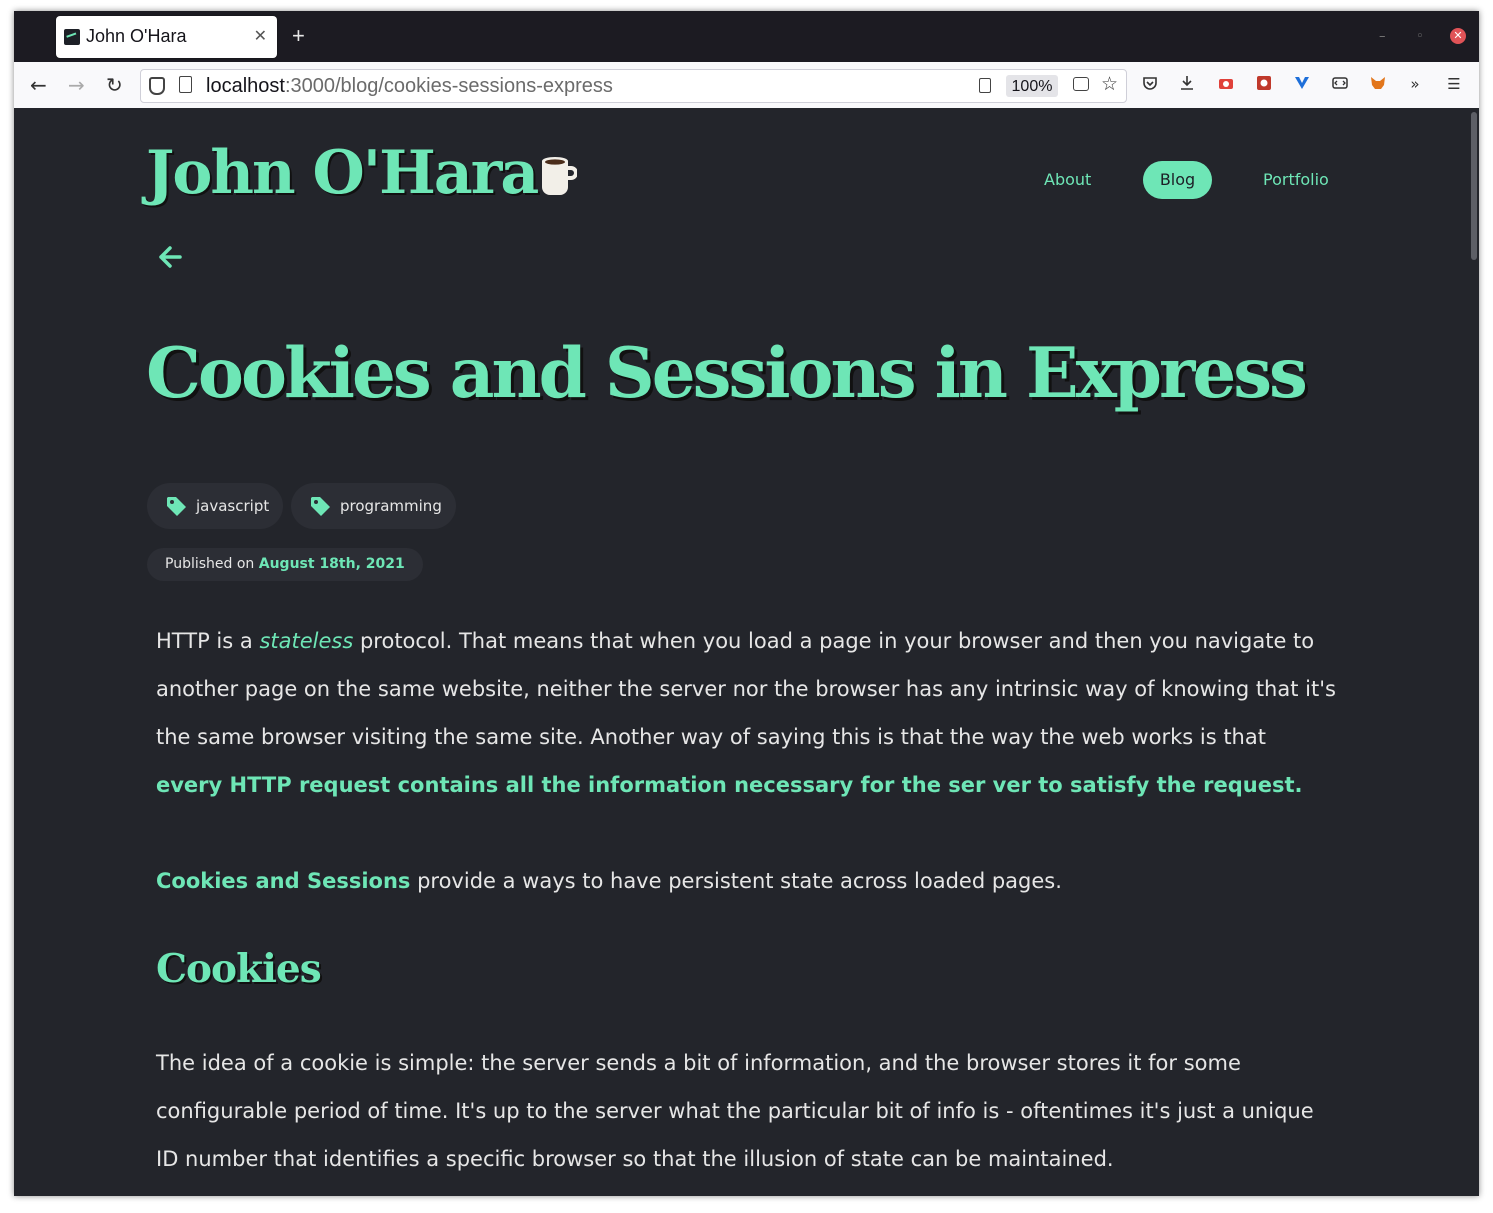 This screenshot has height=1213, width=1493. I want to click on tab-active: John O'Hara ✕, so click(166, 37).